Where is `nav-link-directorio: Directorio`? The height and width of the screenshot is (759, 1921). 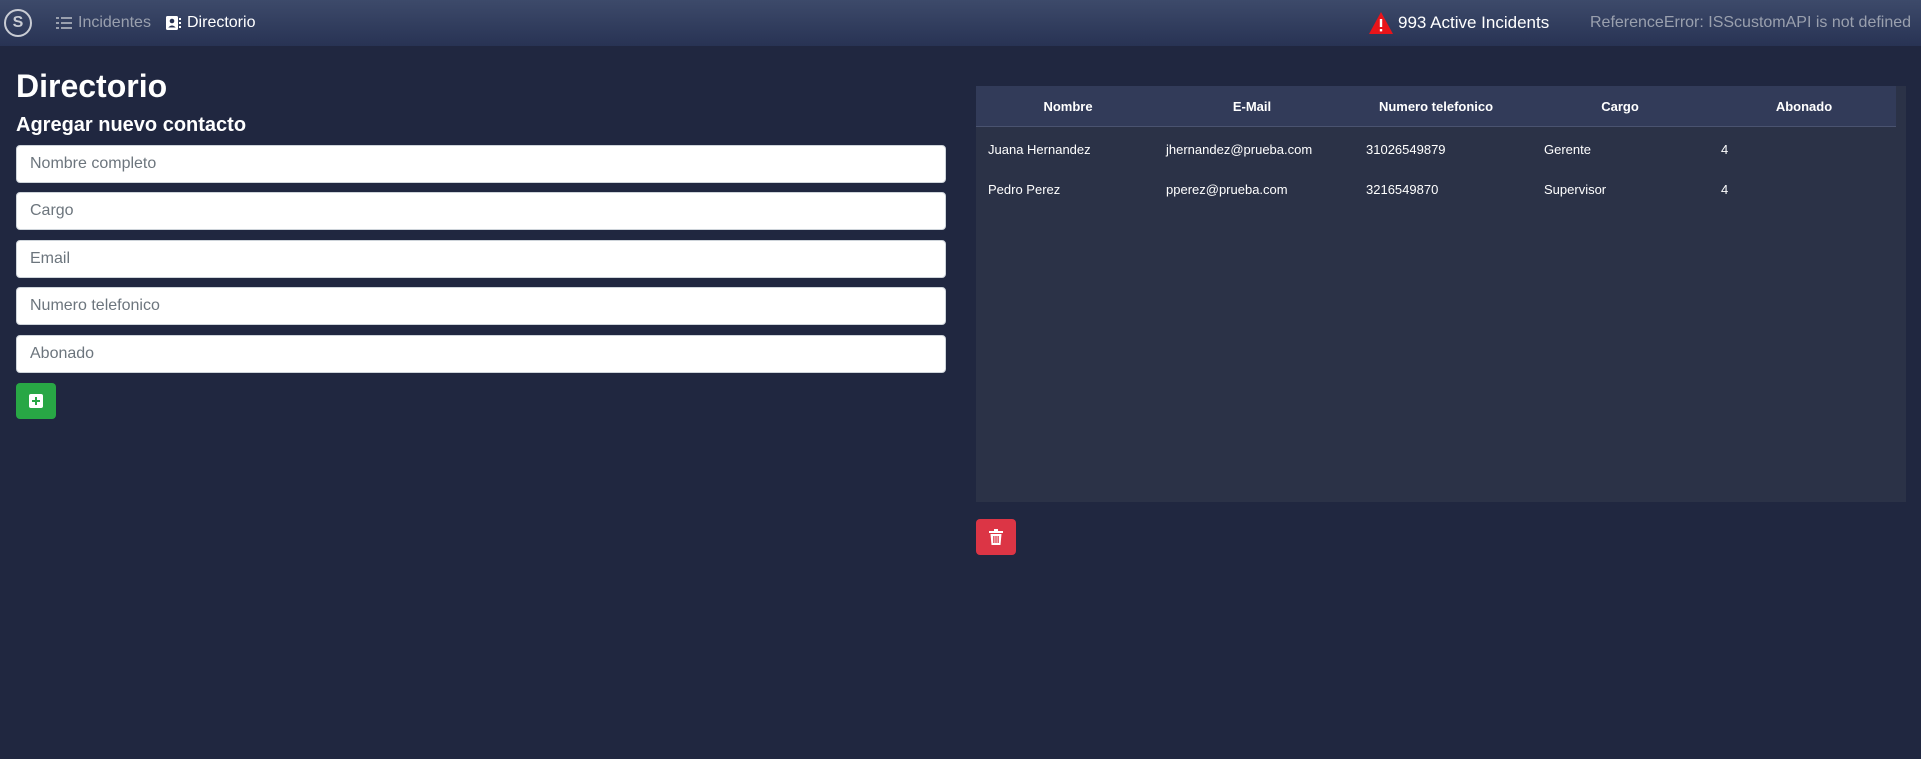
nav-link-directorio: Directorio is located at coordinates (210, 23).